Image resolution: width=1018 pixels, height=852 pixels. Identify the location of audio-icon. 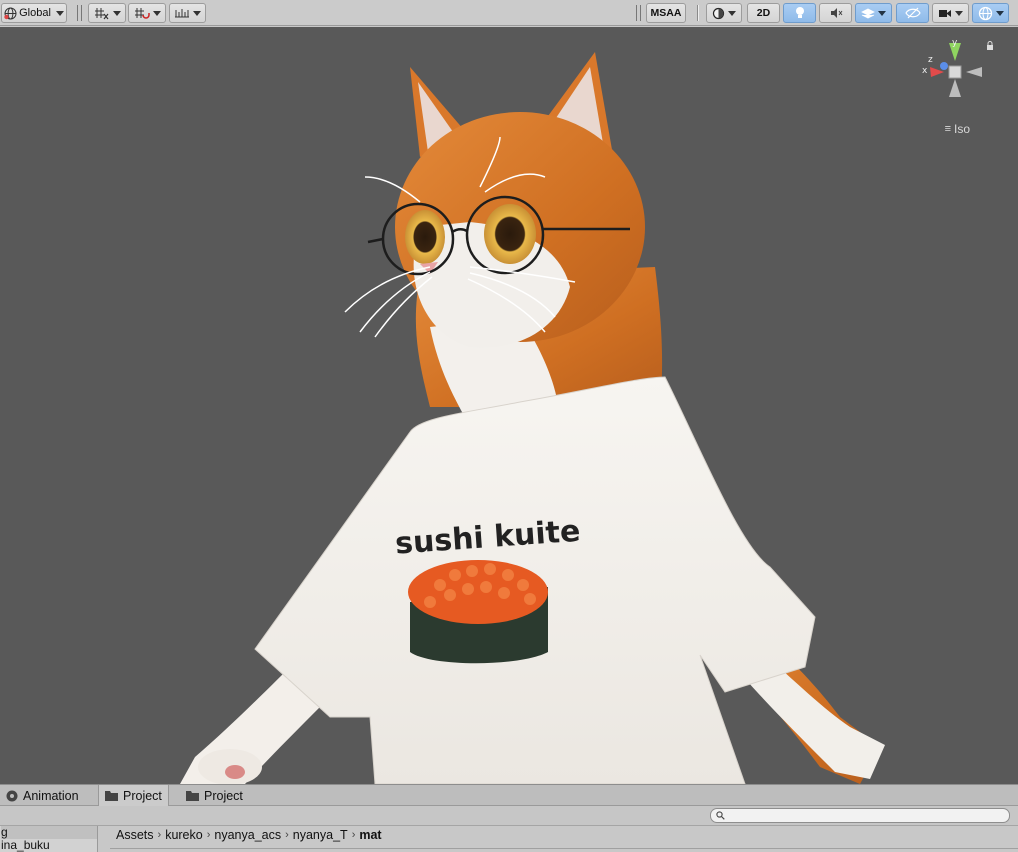
(836, 13).